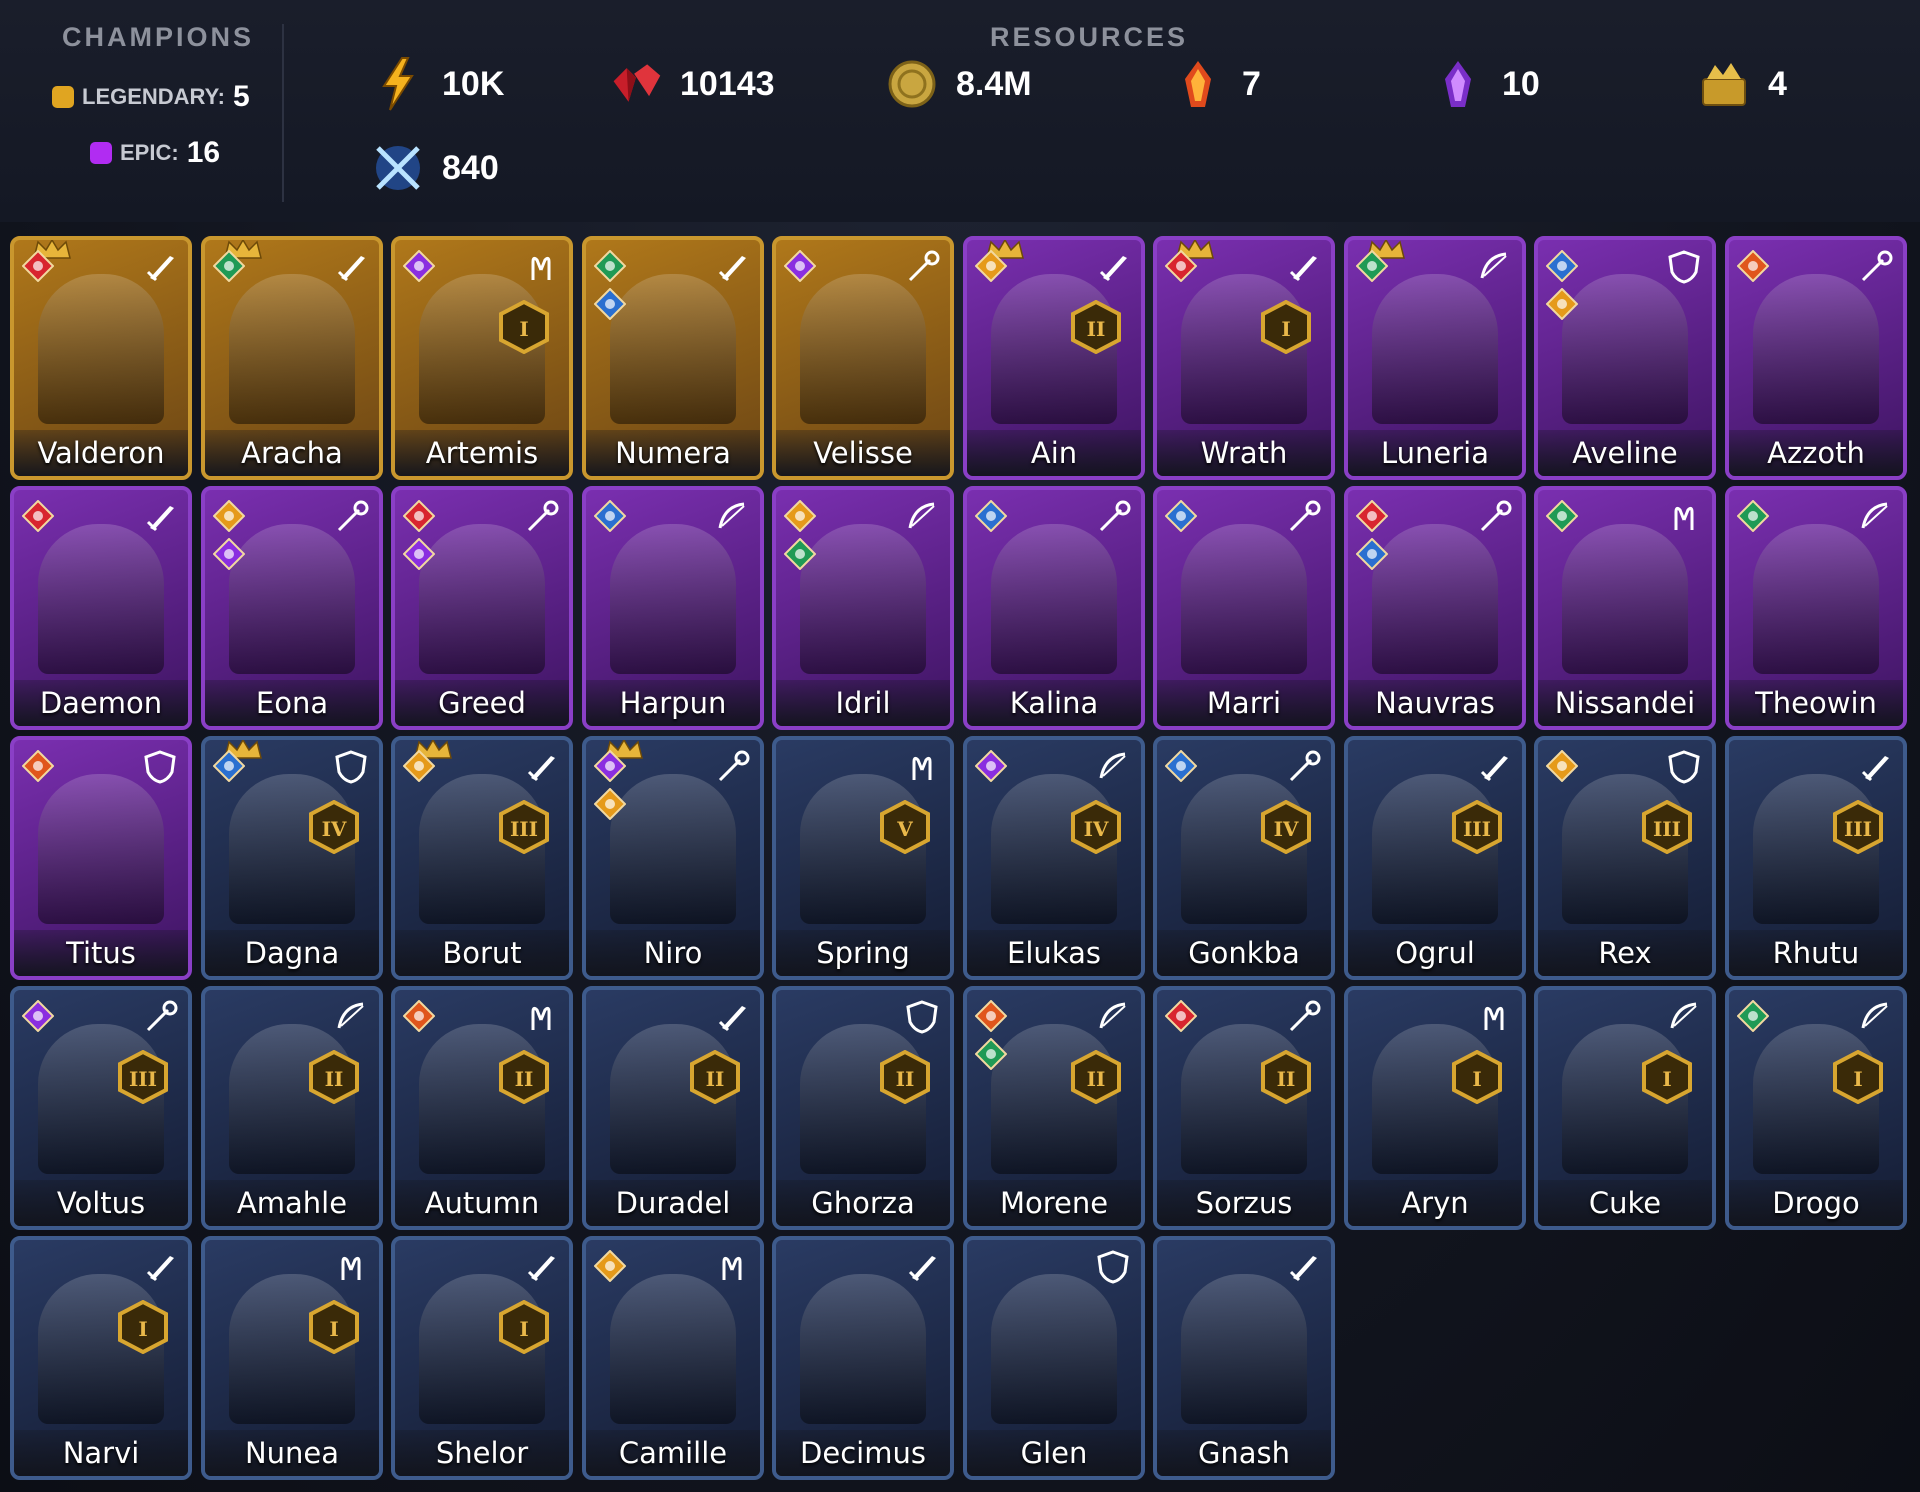 This screenshot has width=1920, height=1492. What do you see at coordinates (292, 1358) in the screenshot?
I see `champion-card-nunea: I Nunea` at bounding box center [292, 1358].